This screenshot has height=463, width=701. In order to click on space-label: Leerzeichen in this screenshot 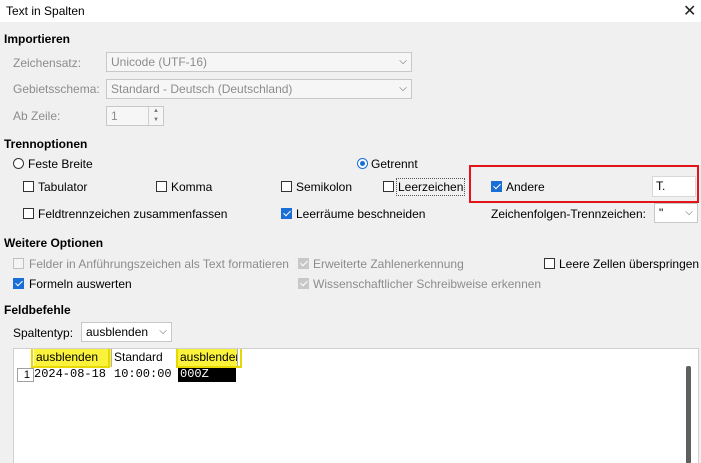, I will do `click(431, 187)`.